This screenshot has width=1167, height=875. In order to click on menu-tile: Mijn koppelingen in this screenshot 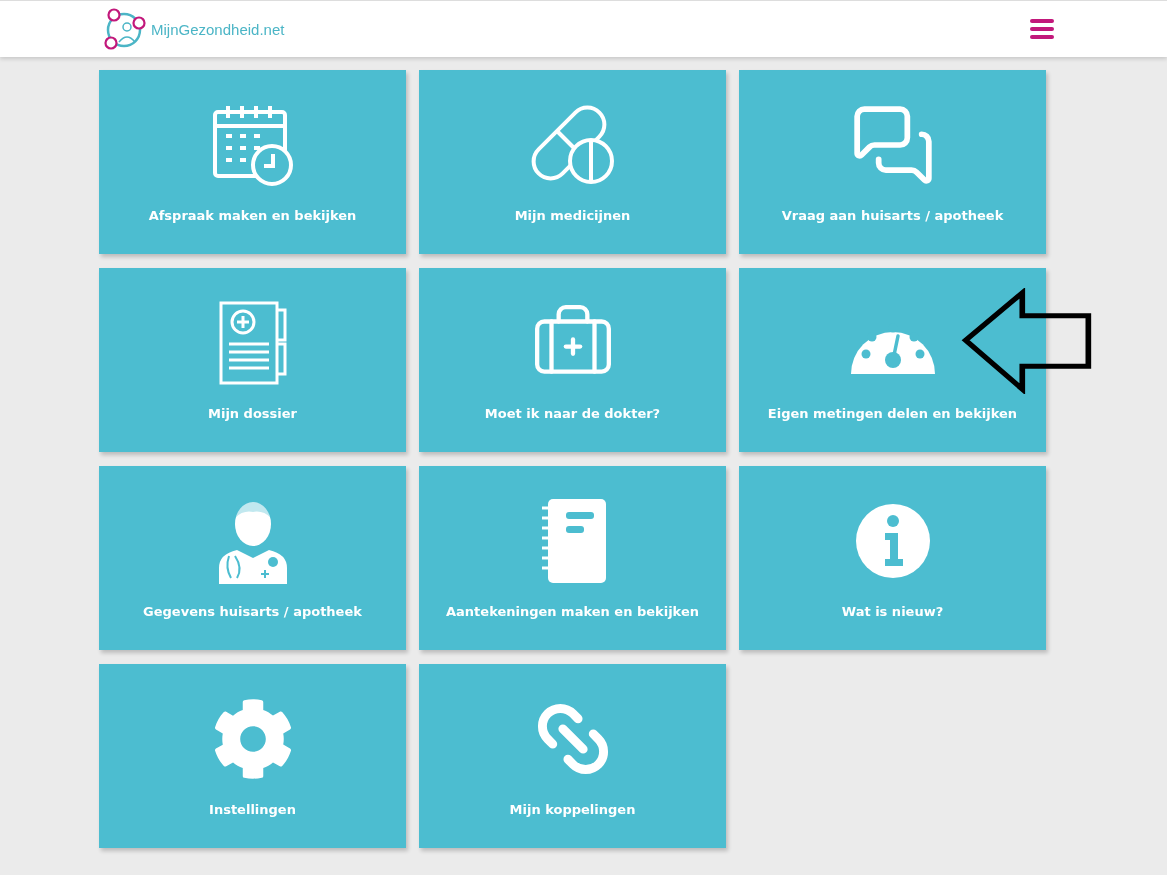, I will do `click(572, 756)`.